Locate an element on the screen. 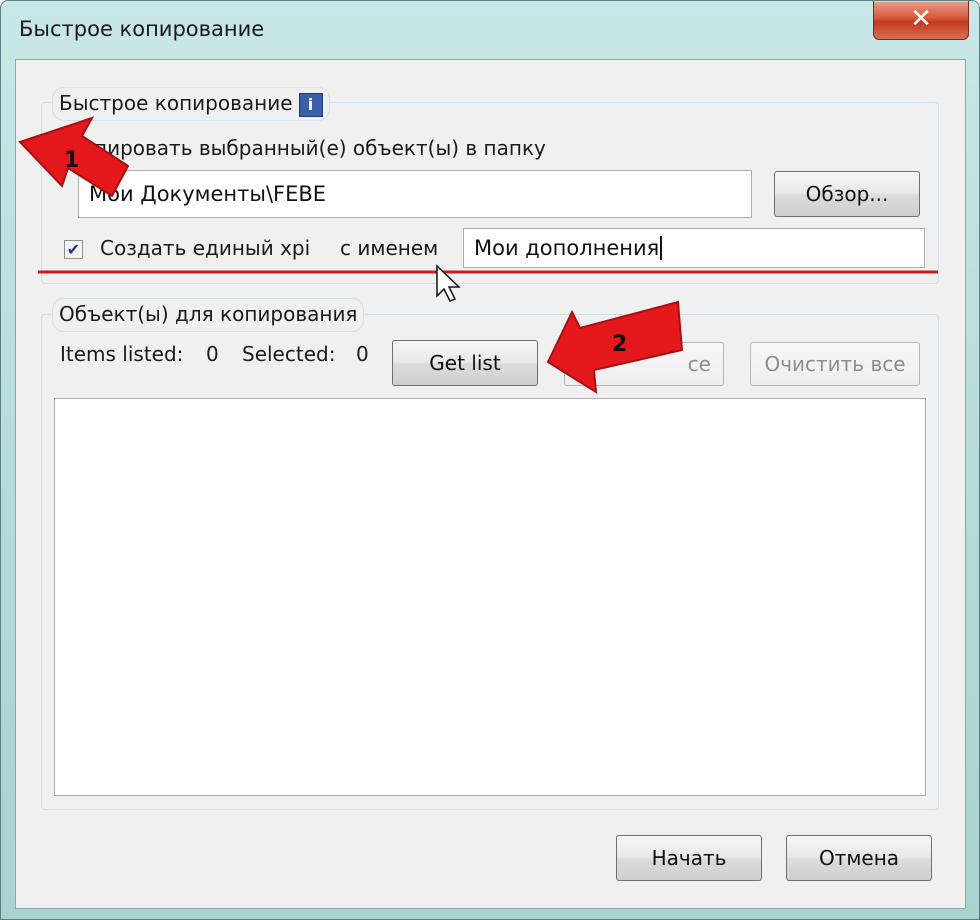 Image resolution: width=980 pixels, height=920 pixels. annotation-marker-2: 2 is located at coordinates (620, 344).